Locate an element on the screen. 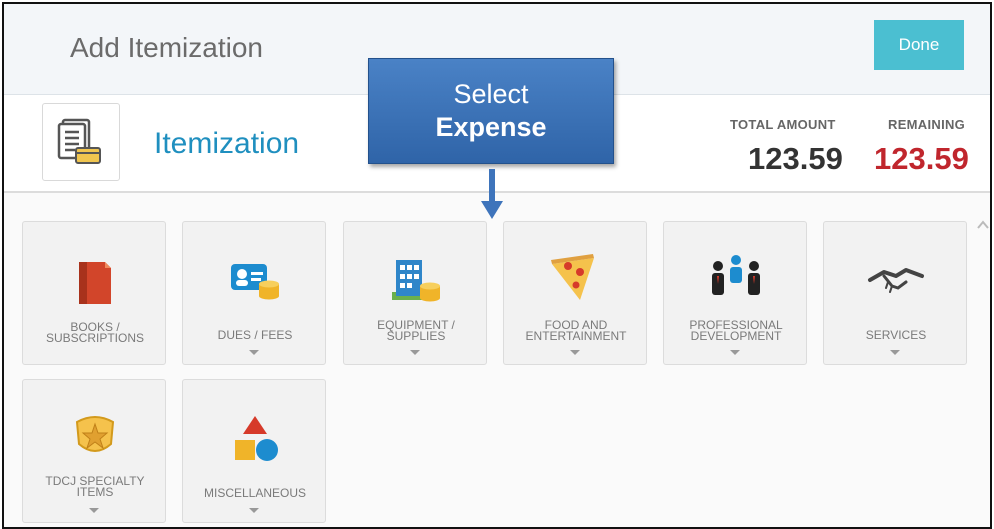  expense-type-label: PROFESSIONAL DEVELOPMENT is located at coordinates (736, 330).